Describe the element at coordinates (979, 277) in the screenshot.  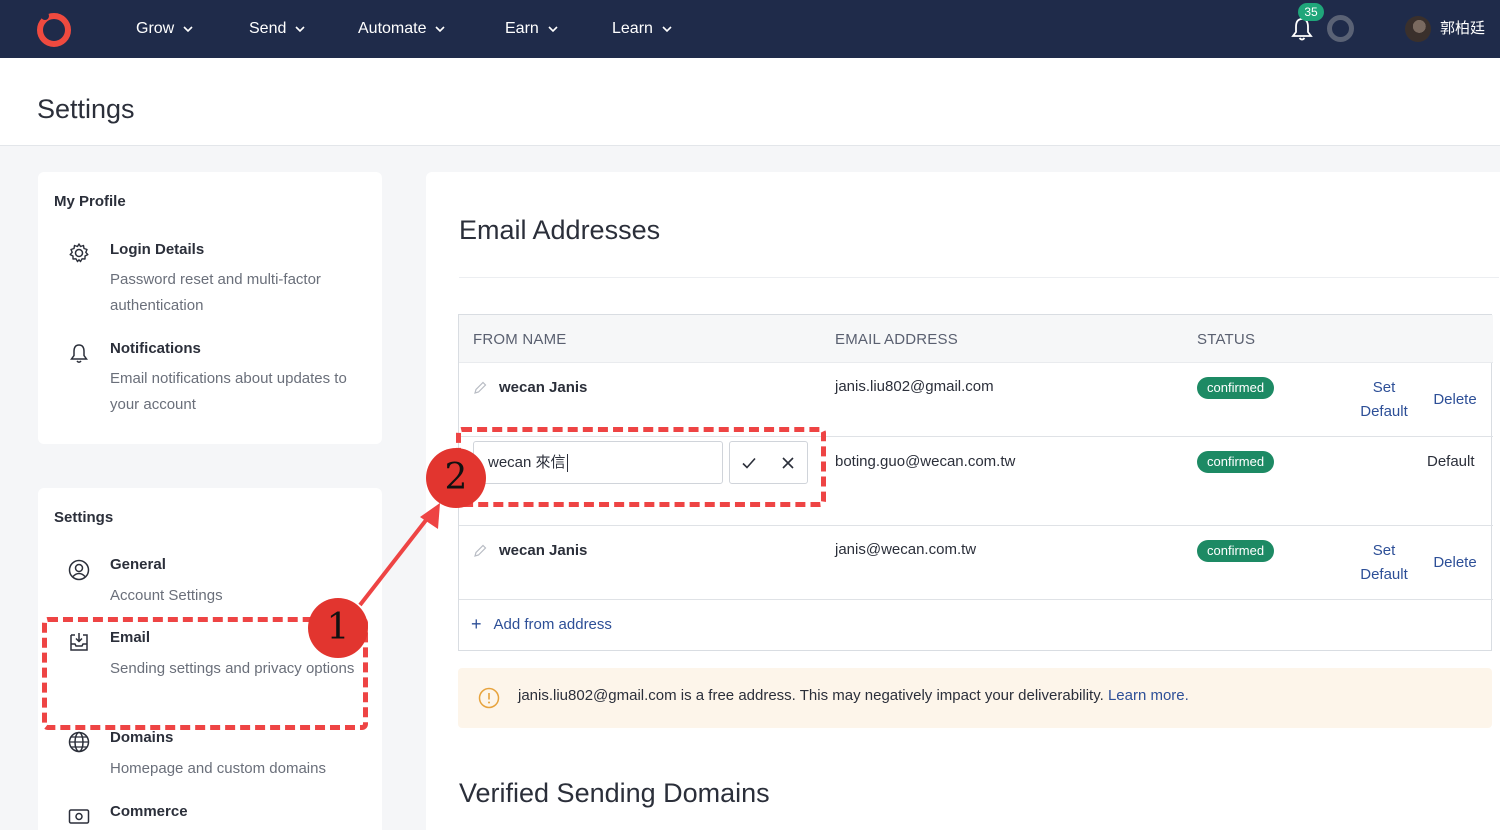
I see `divider` at that location.